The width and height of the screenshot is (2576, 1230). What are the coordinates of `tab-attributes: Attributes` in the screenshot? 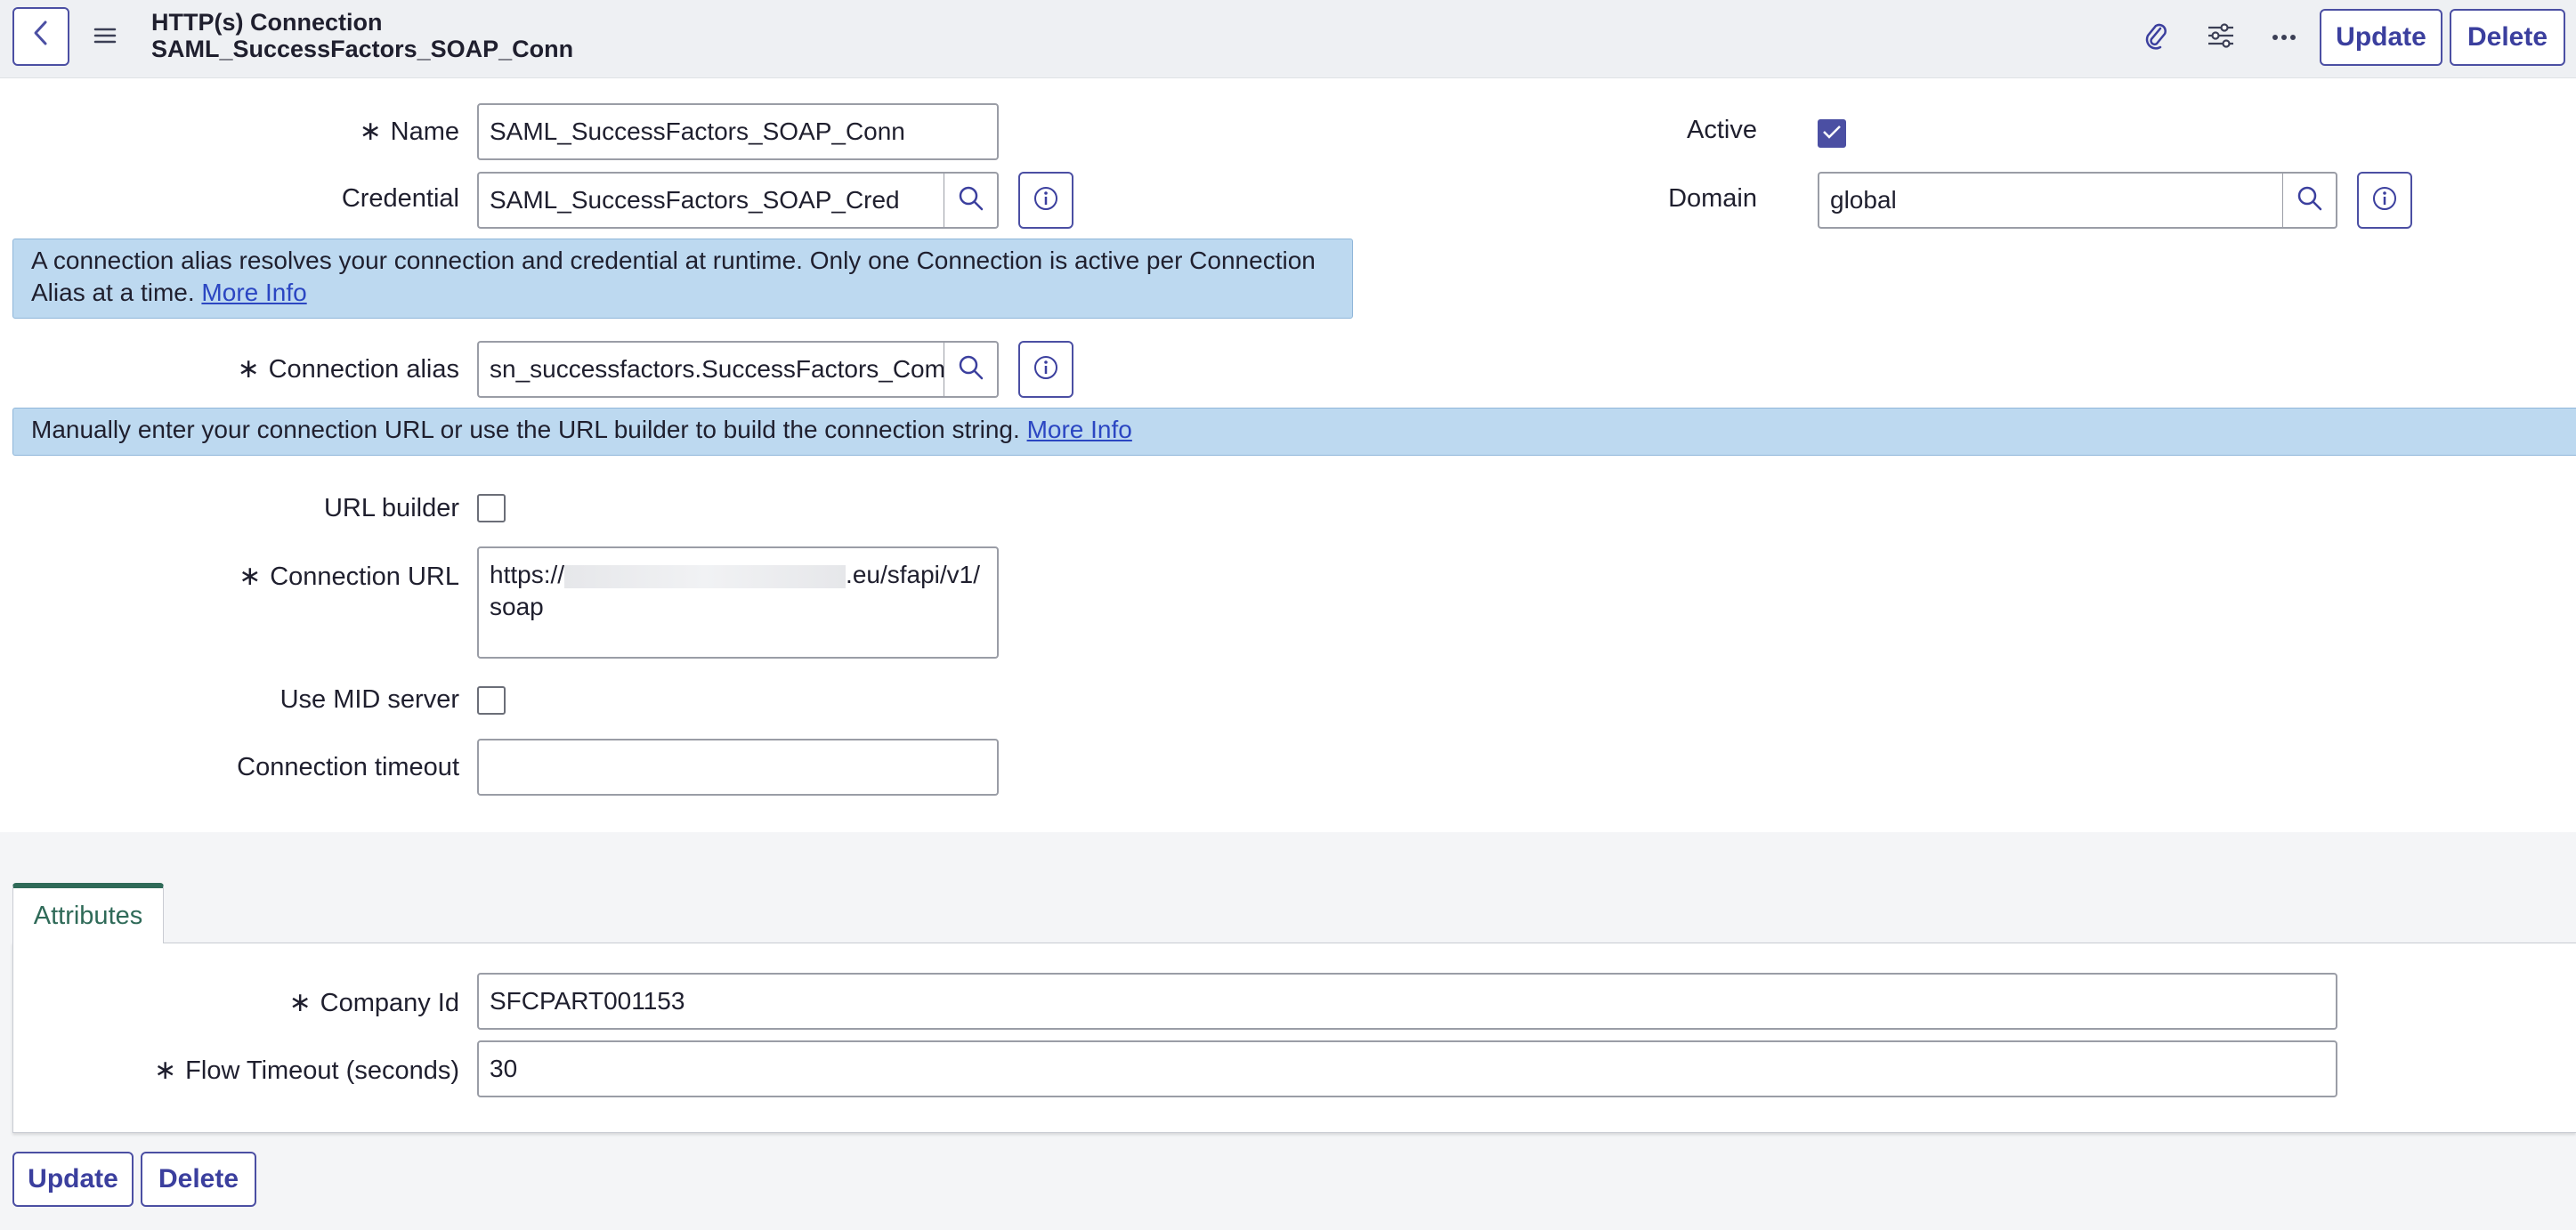 It's located at (88, 913).